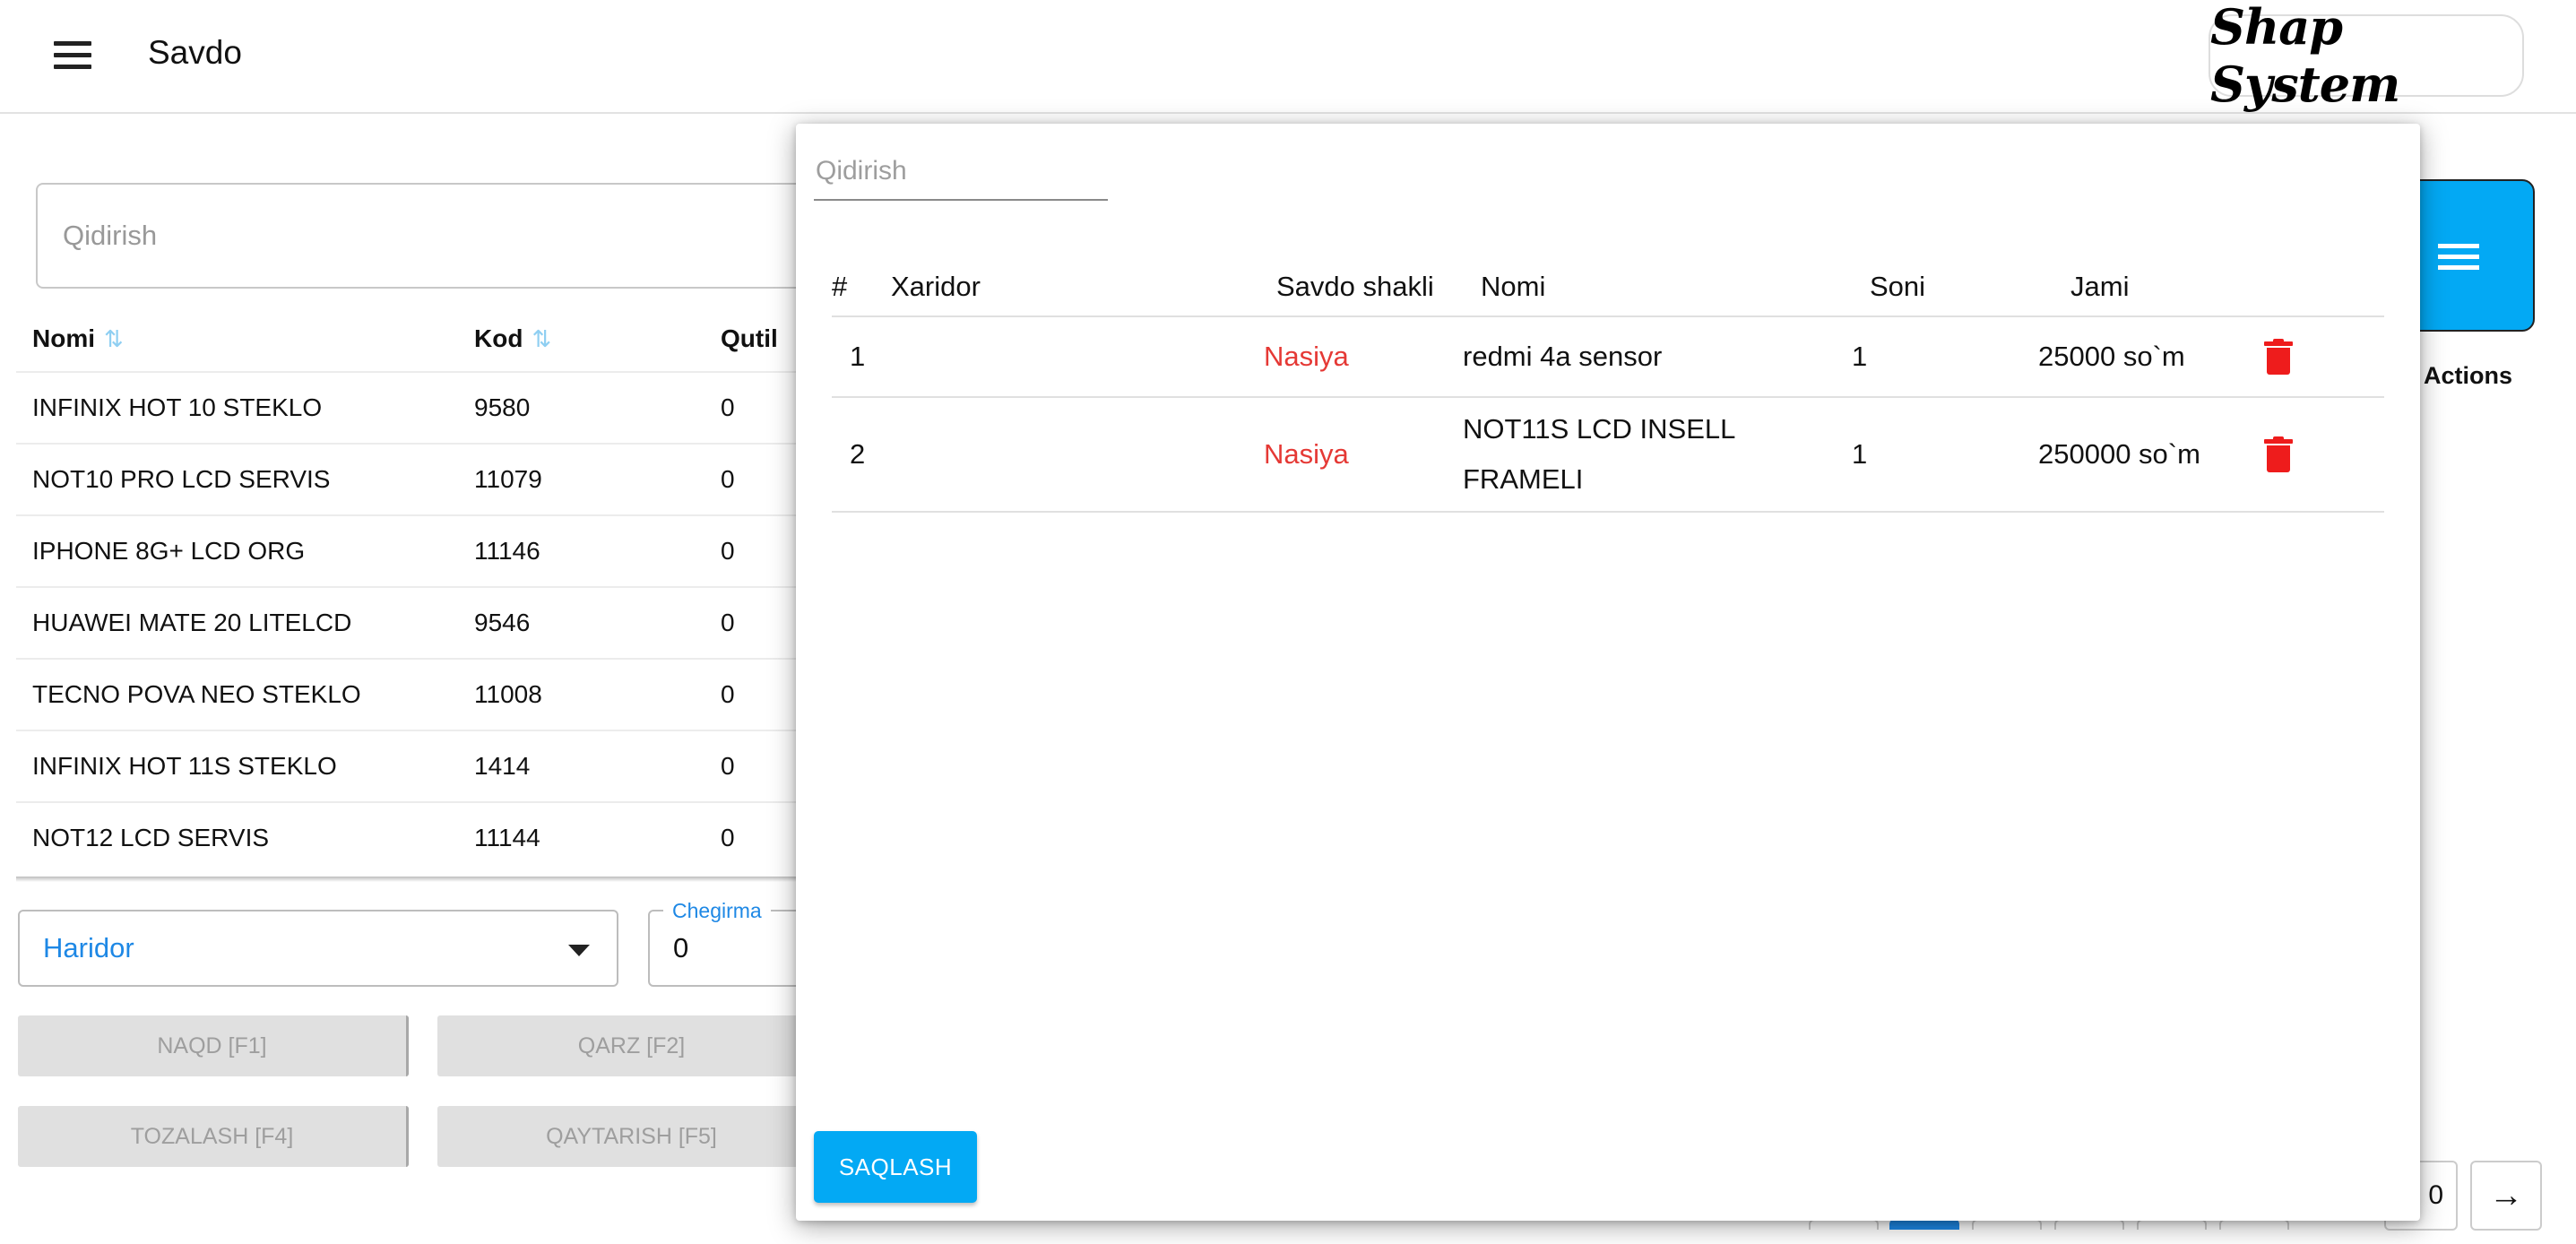  I want to click on menu-icon, so click(72, 55).